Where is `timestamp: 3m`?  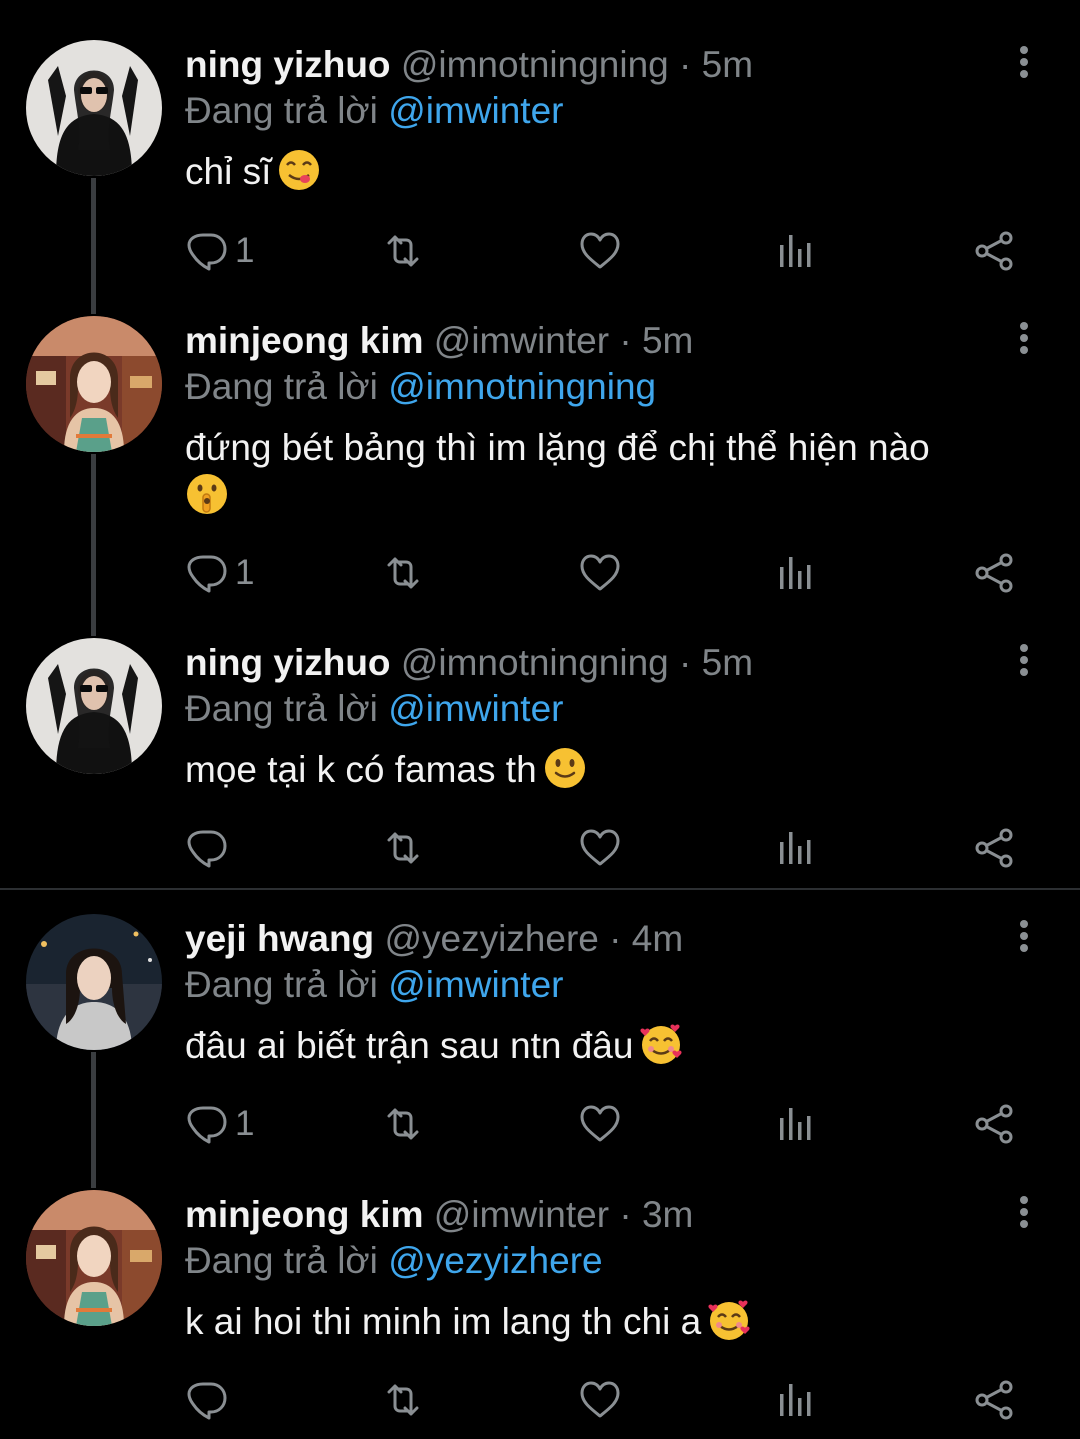
timestamp: 3m is located at coordinates (667, 1214).